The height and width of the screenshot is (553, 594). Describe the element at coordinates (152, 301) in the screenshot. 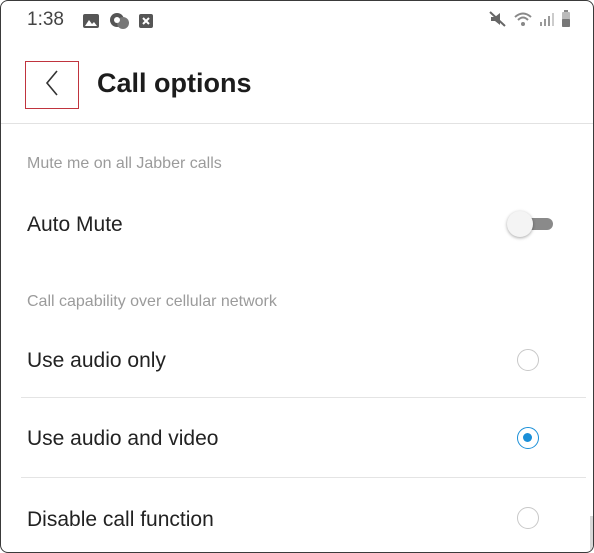

I see `section-label-capability: Call capability over cellular network` at that location.